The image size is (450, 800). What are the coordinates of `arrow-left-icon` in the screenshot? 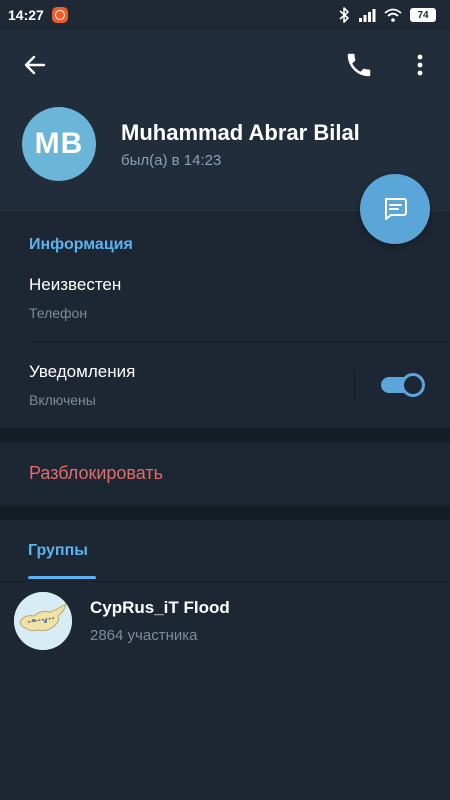 It's located at (35, 65).